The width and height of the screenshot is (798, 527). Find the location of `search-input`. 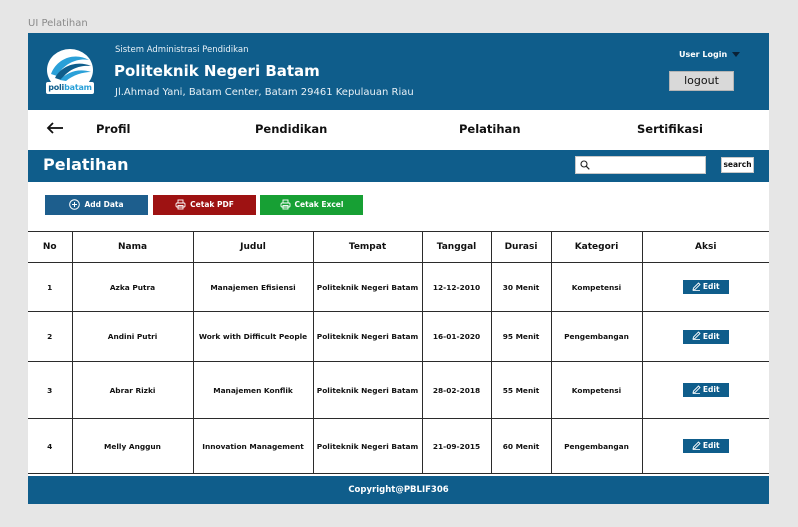

search-input is located at coordinates (648, 165).